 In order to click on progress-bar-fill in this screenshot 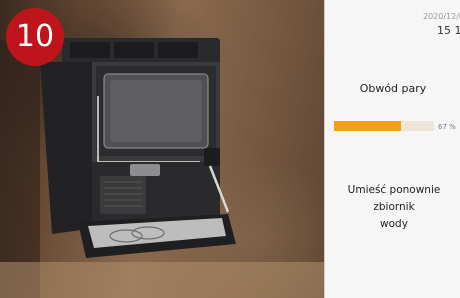, I will do `click(367, 126)`.